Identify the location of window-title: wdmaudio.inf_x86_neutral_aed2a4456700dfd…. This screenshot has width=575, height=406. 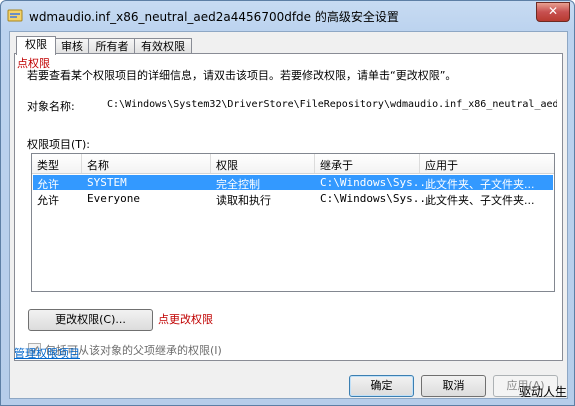
(214, 17).